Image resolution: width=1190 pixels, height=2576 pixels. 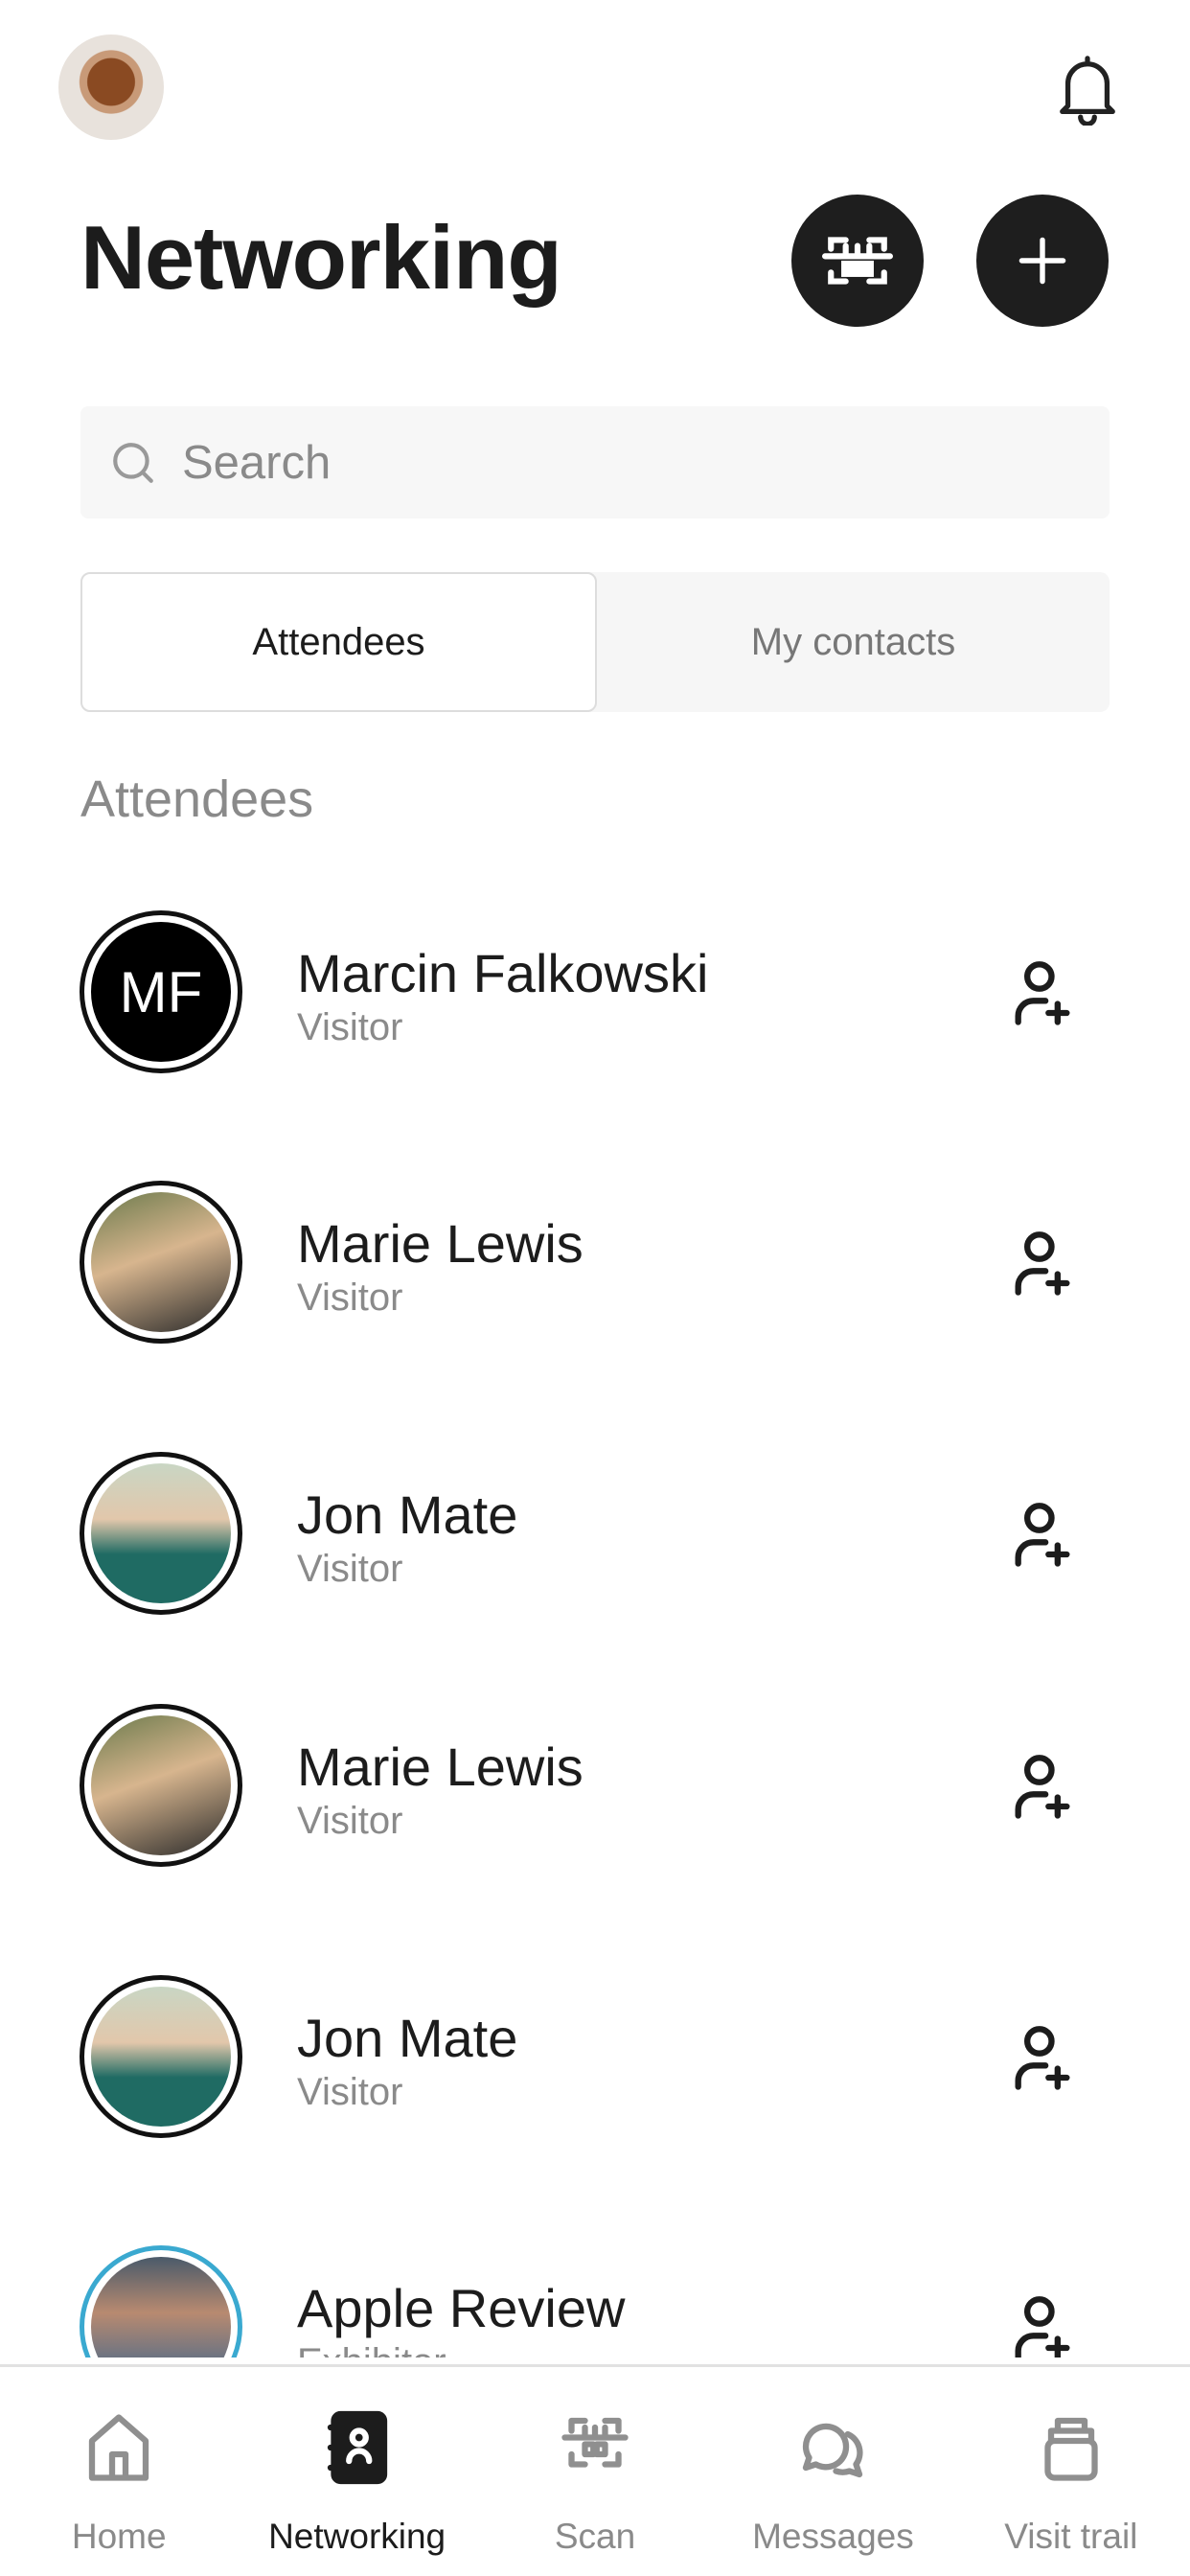 I want to click on user-avatar, so click(x=111, y=87).